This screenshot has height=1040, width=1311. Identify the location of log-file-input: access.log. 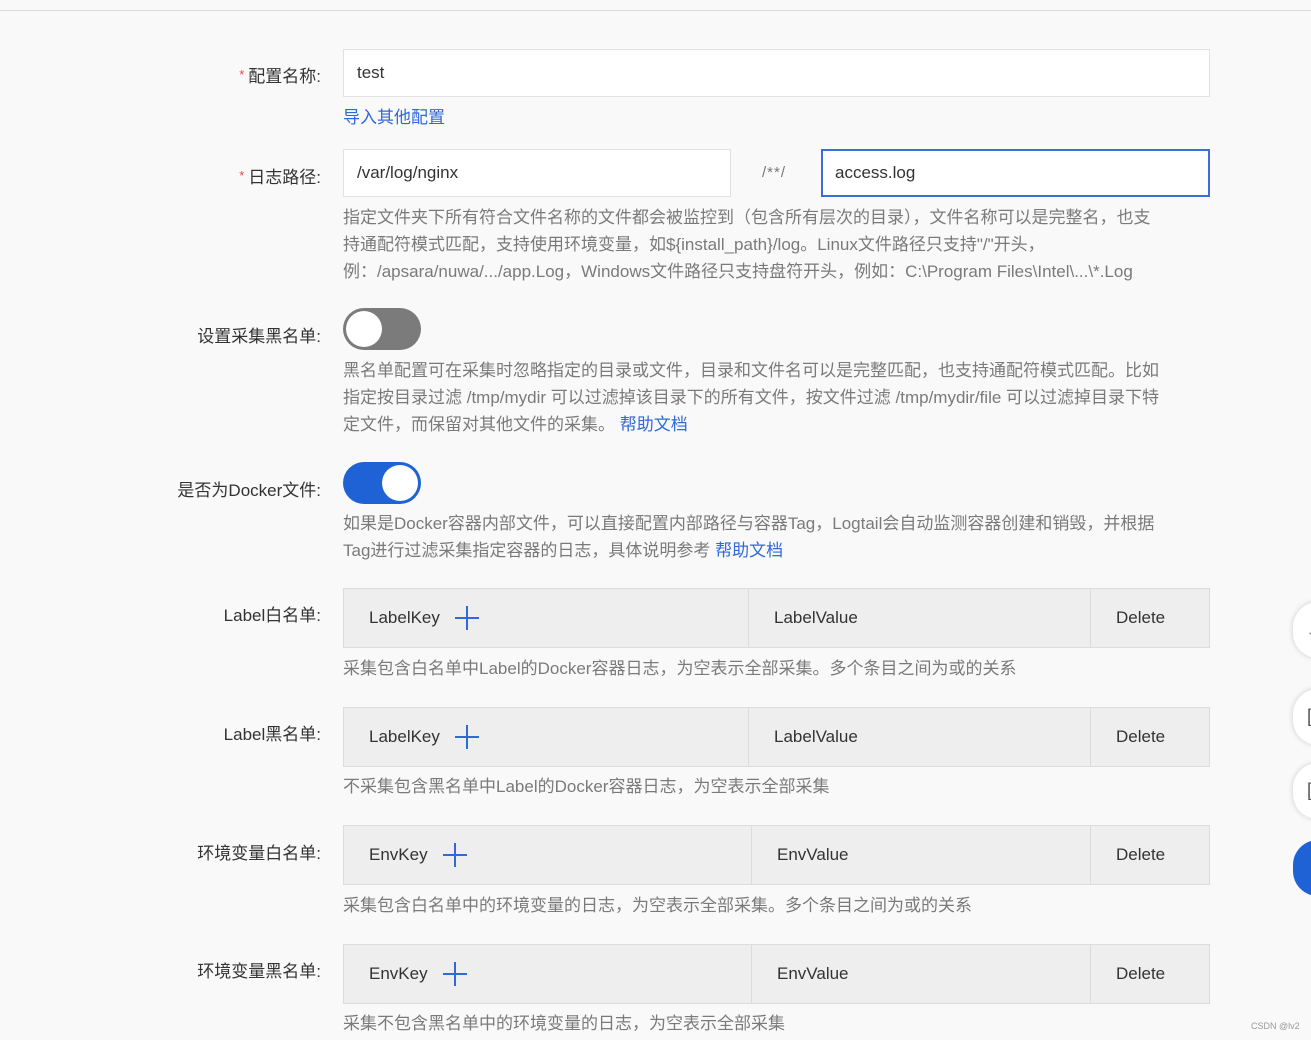
(1015, 173).